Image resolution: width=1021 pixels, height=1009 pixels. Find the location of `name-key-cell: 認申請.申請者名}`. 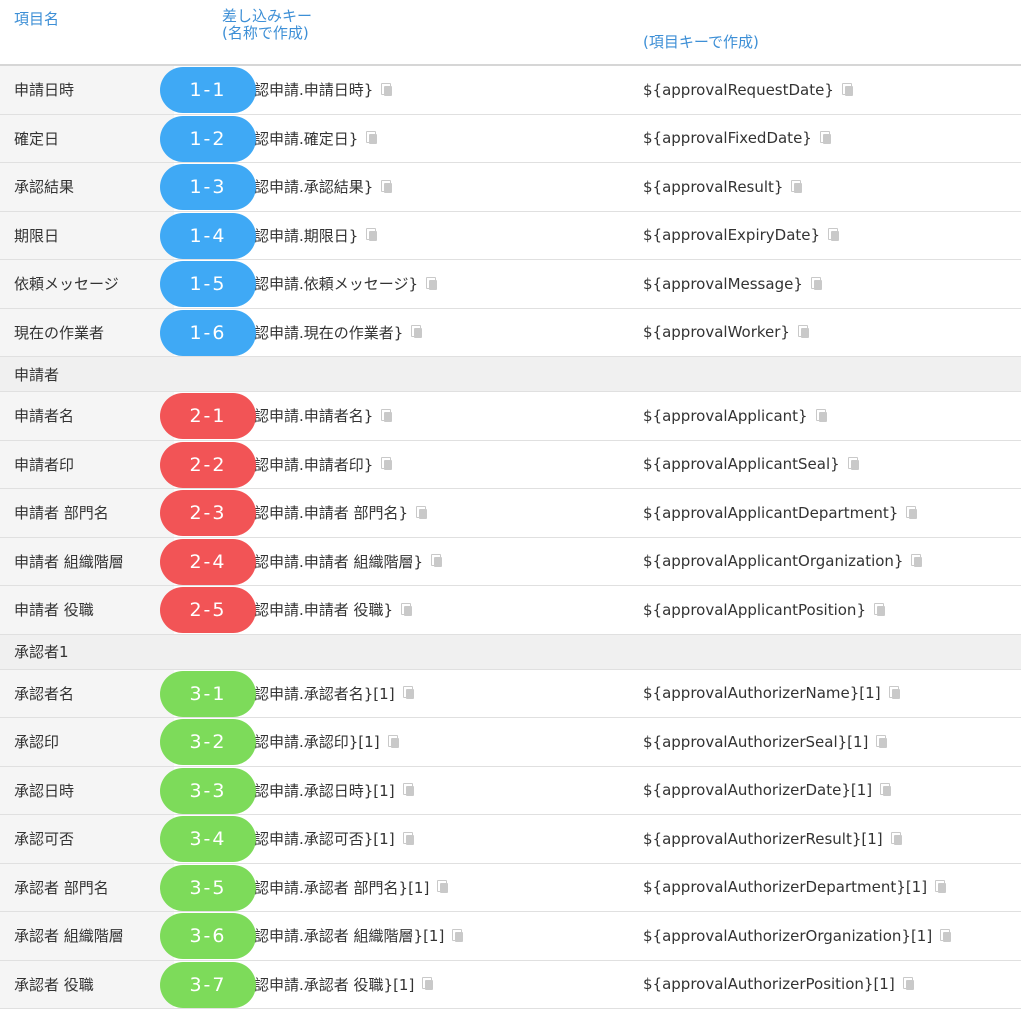

name-key-cell: 認申請.申請者名} is located at coordinates (323, 416).